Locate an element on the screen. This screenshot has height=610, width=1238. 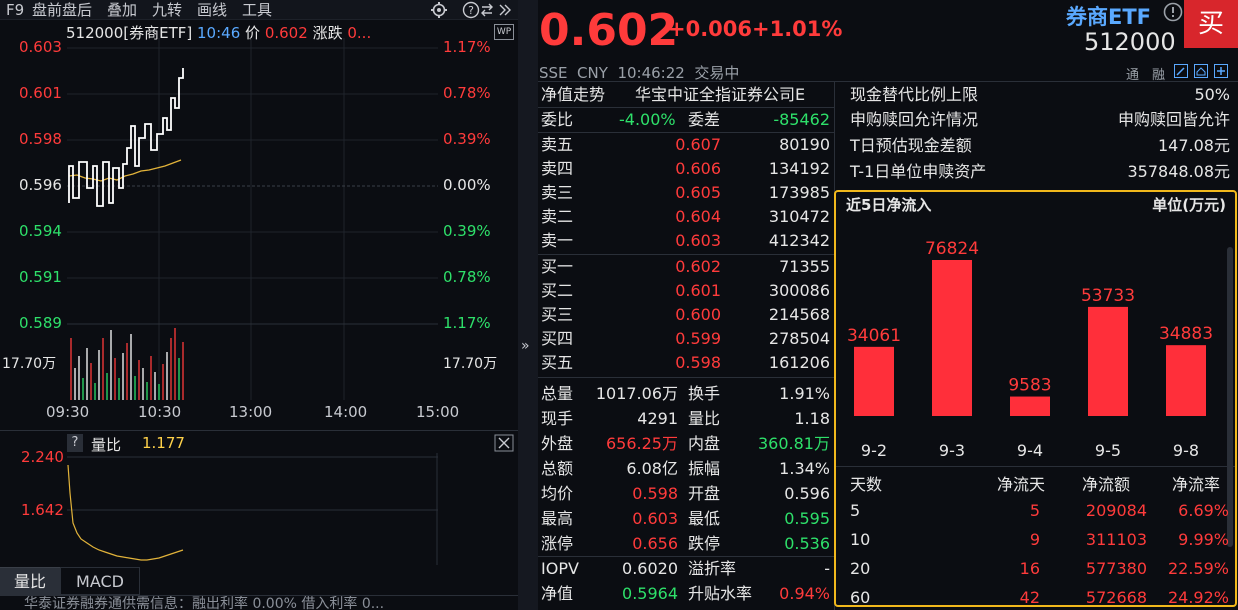
tab-volume-ratio: 量比 is located at coordinates (30, 581).